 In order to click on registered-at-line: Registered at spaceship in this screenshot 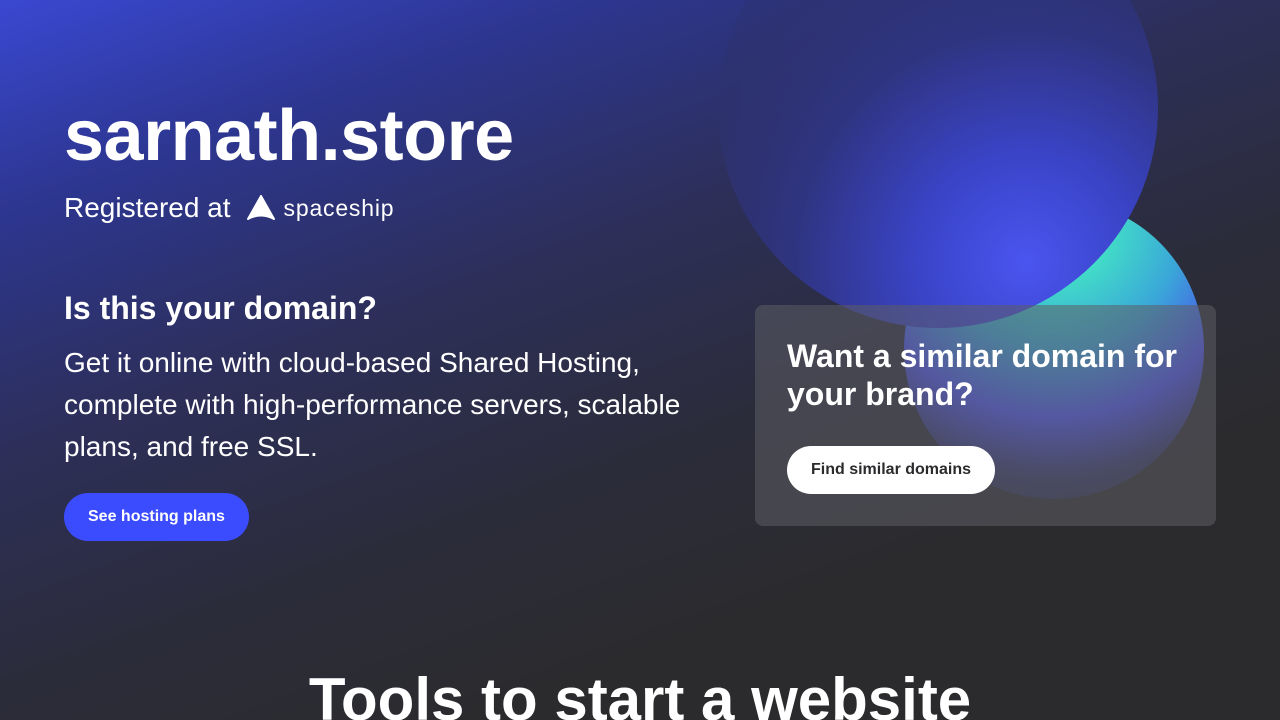, I will do `click(229, 208)`.